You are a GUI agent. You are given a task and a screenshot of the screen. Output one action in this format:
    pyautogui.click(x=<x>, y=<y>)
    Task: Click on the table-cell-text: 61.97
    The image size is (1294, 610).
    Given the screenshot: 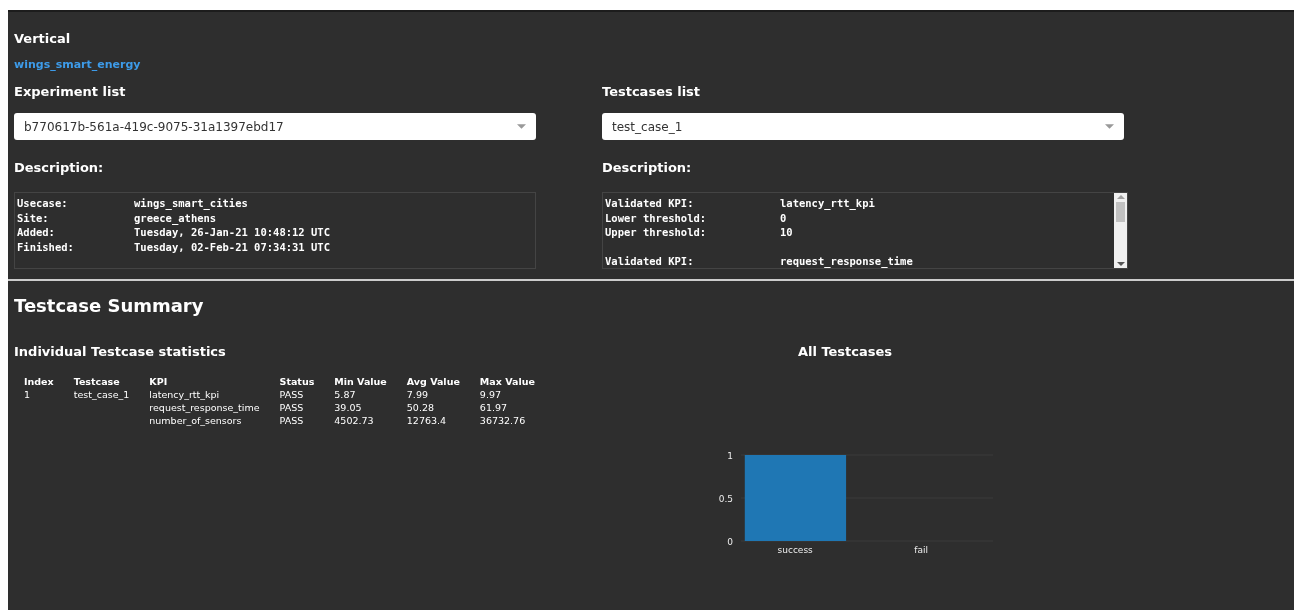 What is the action you would take?
    pyautogui.click(x=493, y=407)
    